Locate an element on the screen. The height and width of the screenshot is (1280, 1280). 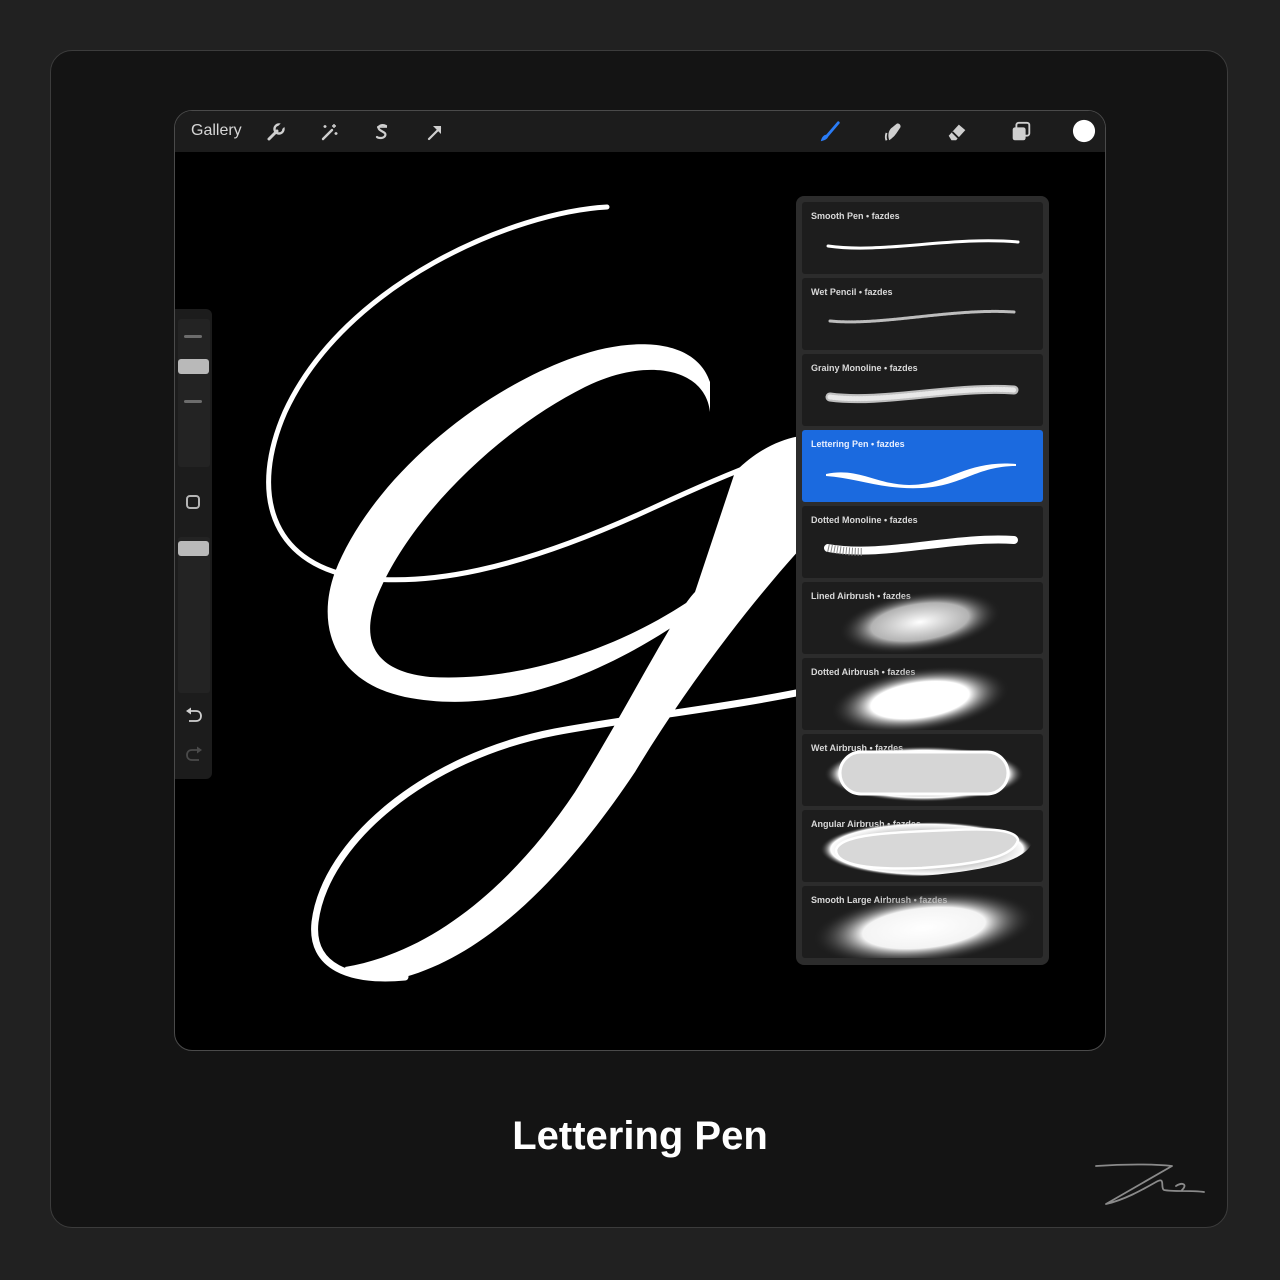
redo-icon is located at coordinates (194, 757).